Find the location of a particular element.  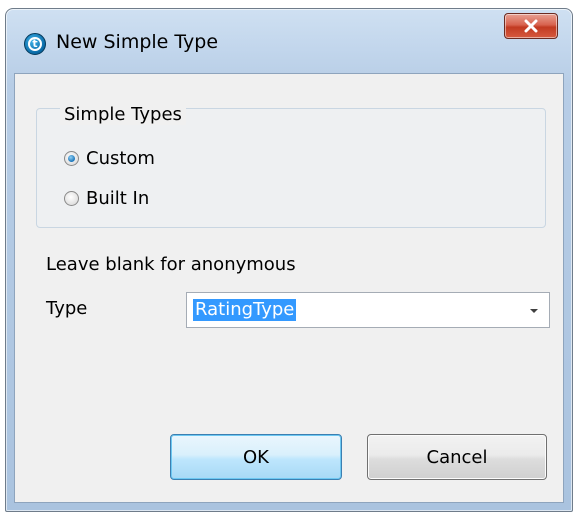

combo-dropdown-button is located at coordinates (534, 310).